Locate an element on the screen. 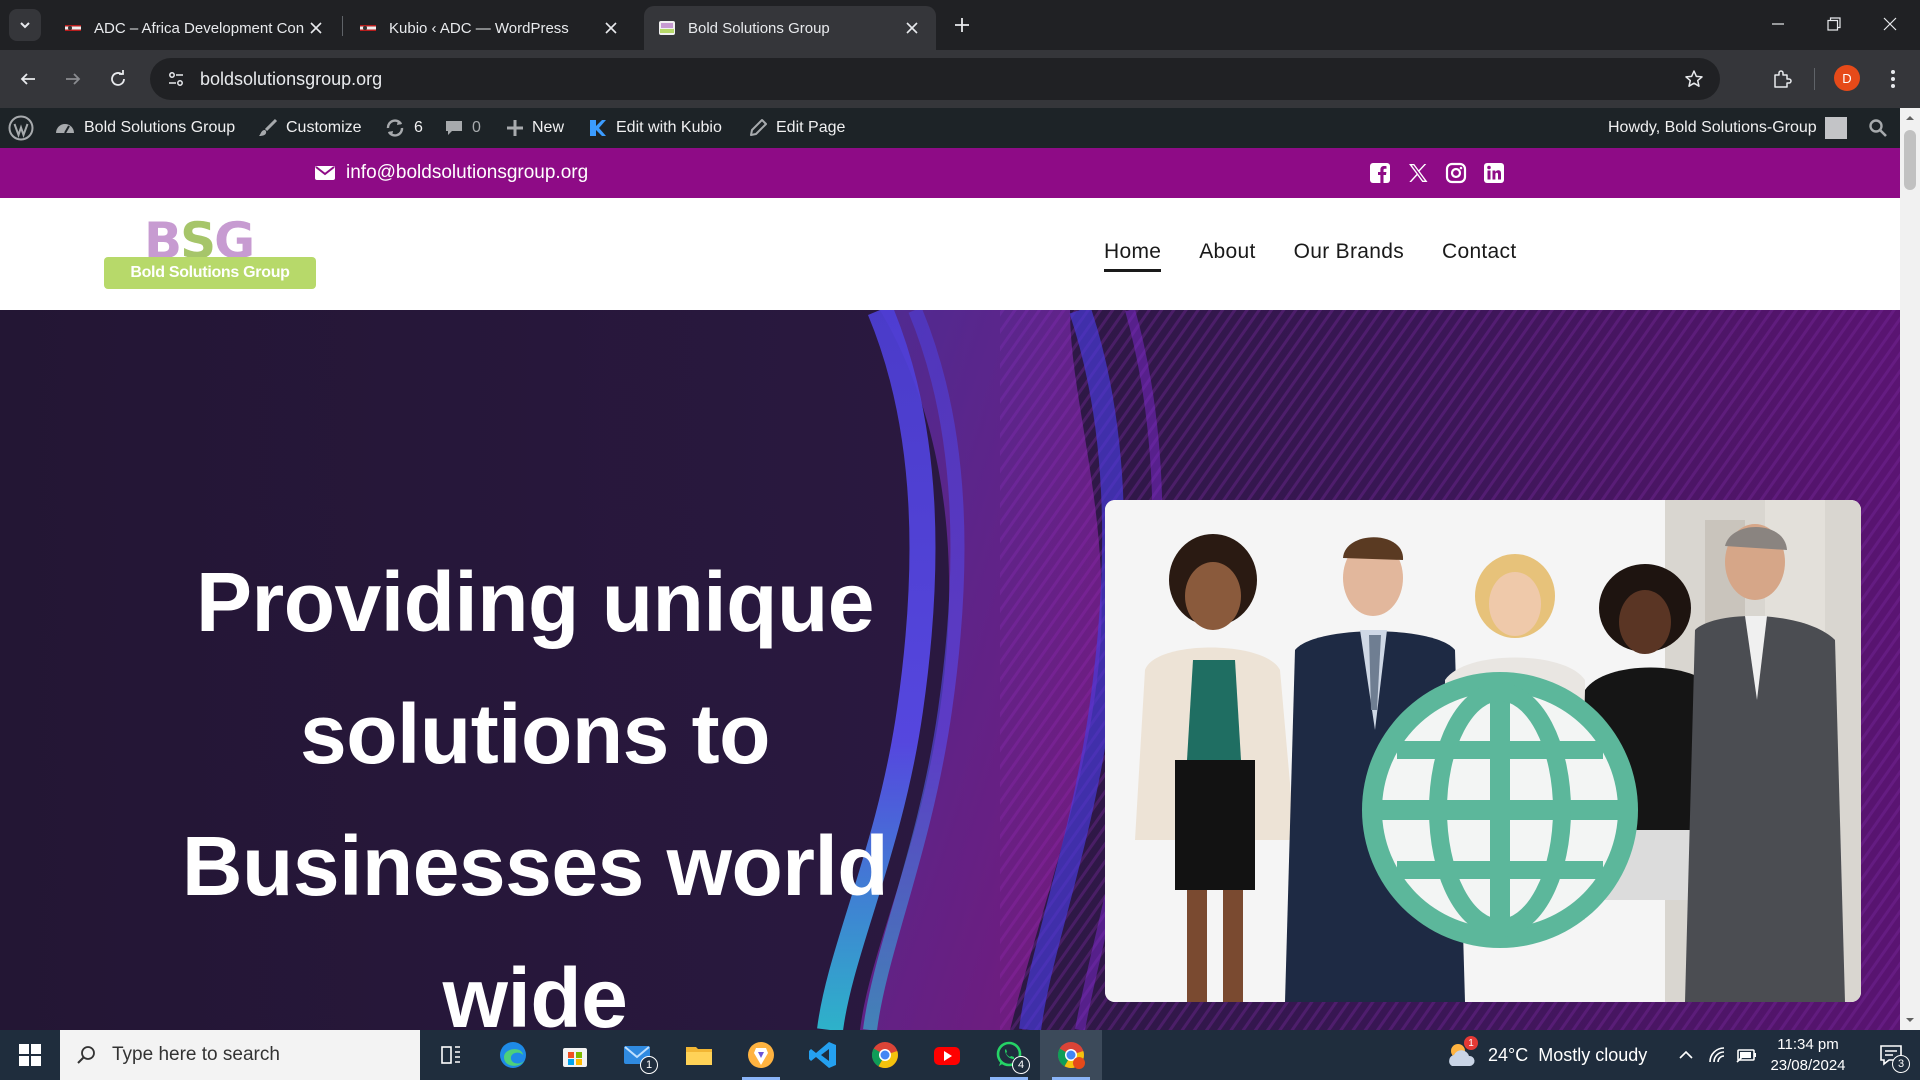 This screenshot has height=1080, width=1920. wp-my-account: Howdy, Bold Solutions-Group is located at coordinates (1727, 128).